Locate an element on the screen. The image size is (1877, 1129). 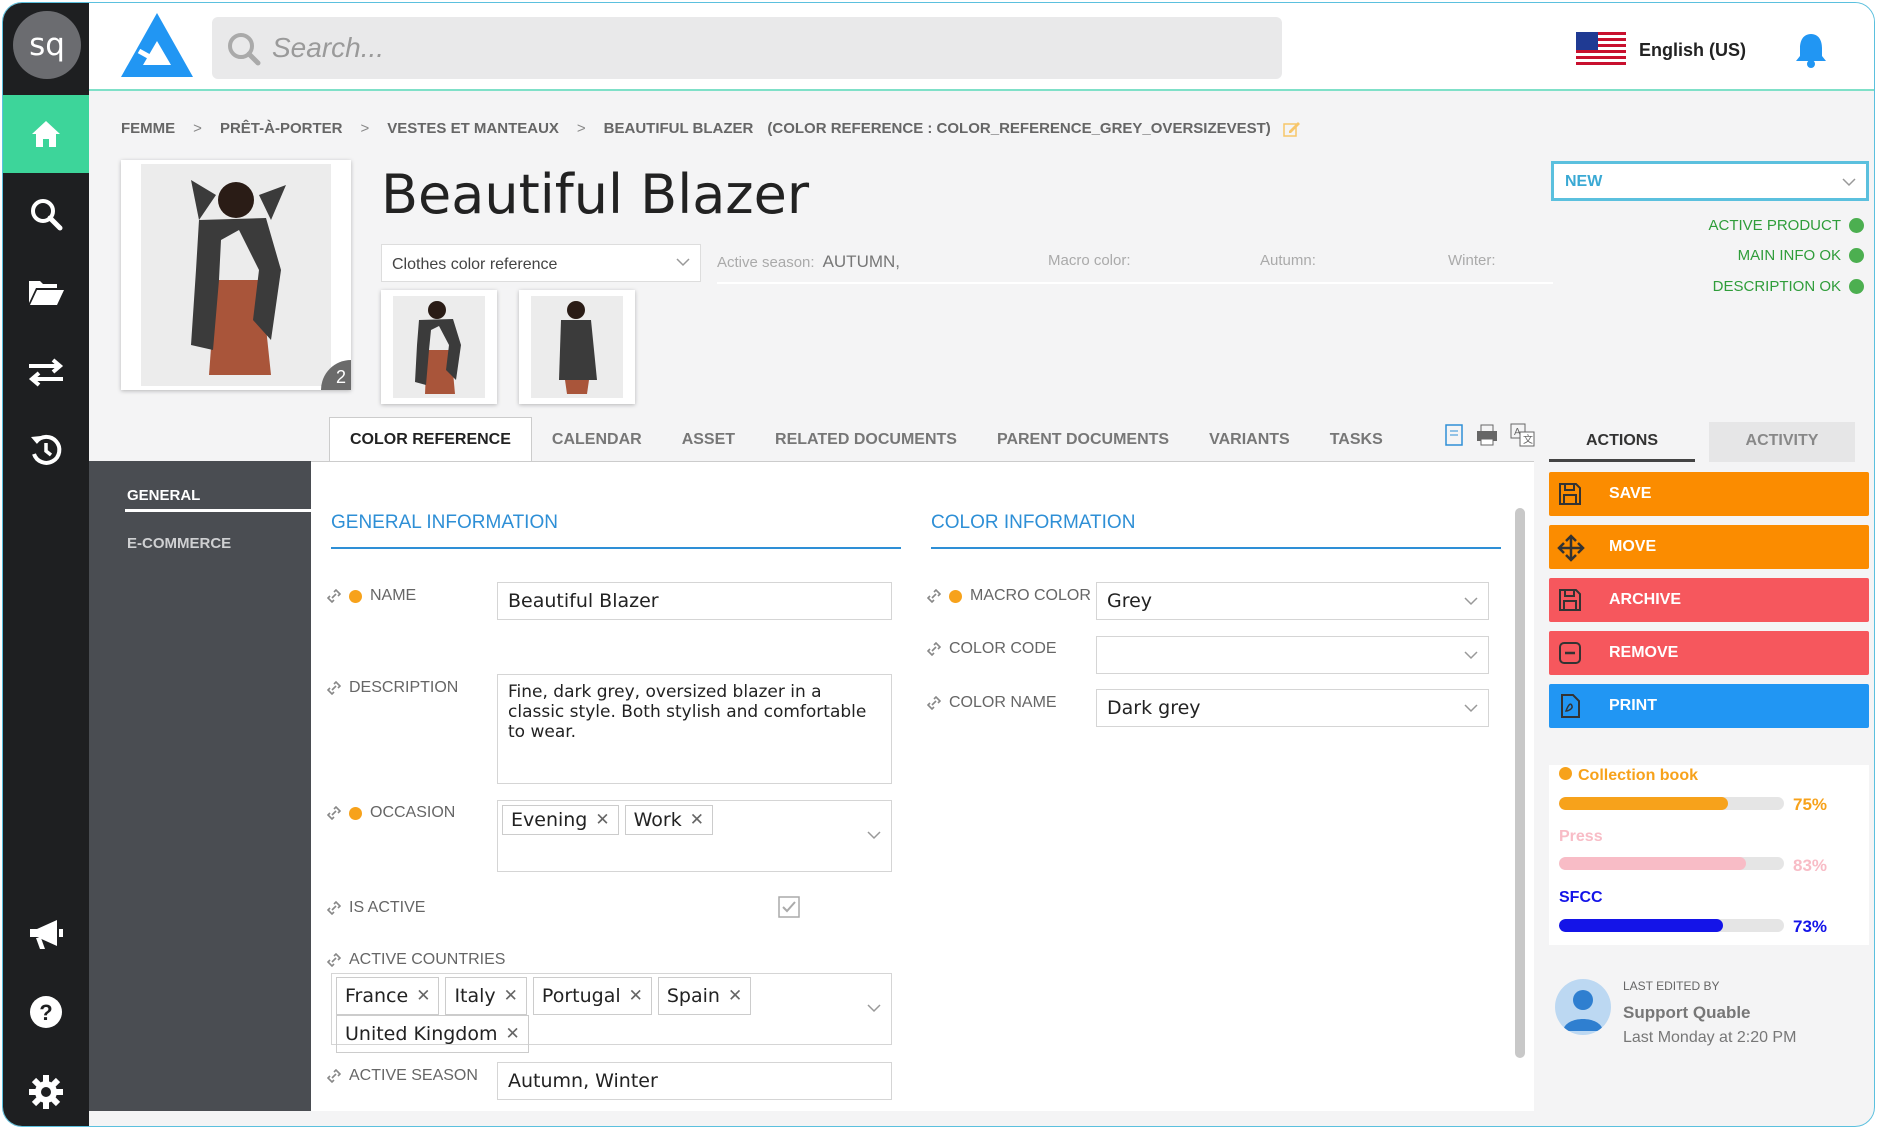
nav-announcements-button is located at coordinates (46, 934).